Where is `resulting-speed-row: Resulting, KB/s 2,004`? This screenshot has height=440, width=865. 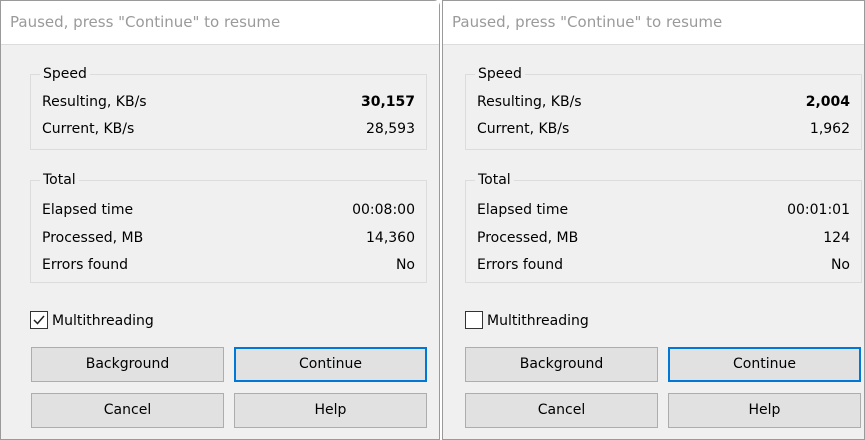
resulting-speed-row: Resulting, KB/s 2,004 is located at coordinates (663, 102).